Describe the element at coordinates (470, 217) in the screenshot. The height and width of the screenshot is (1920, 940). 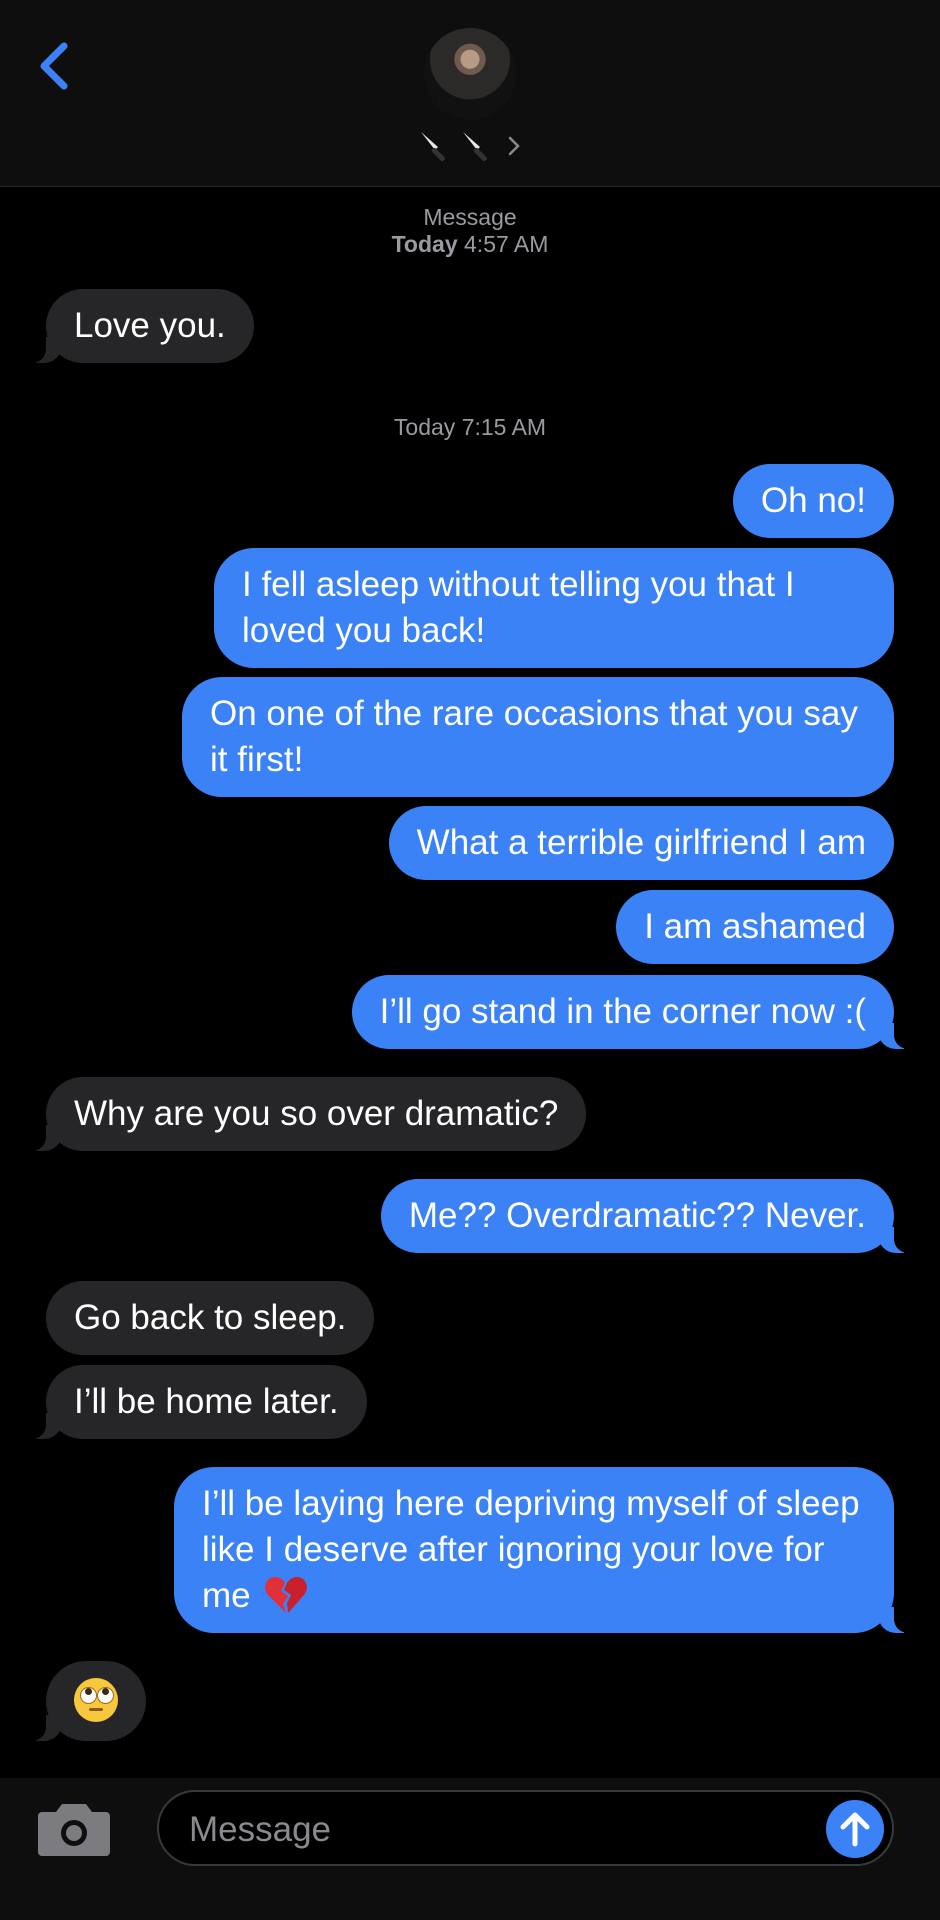
I see `service-label: Message` at that location.